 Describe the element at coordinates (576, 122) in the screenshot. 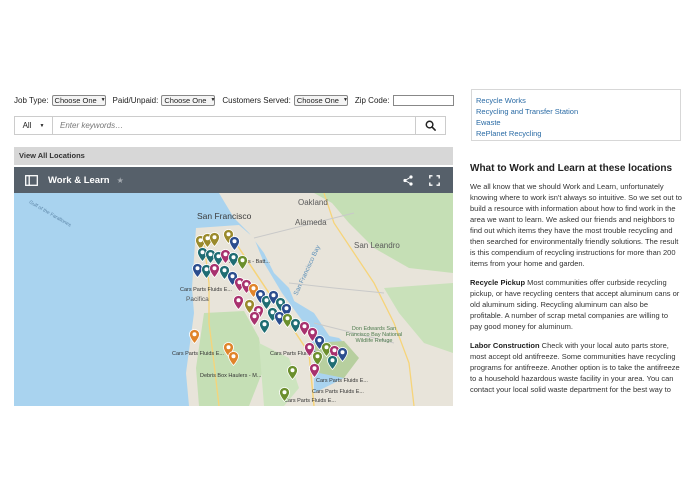

I see `link-ewaste: Ewaste` at that location.